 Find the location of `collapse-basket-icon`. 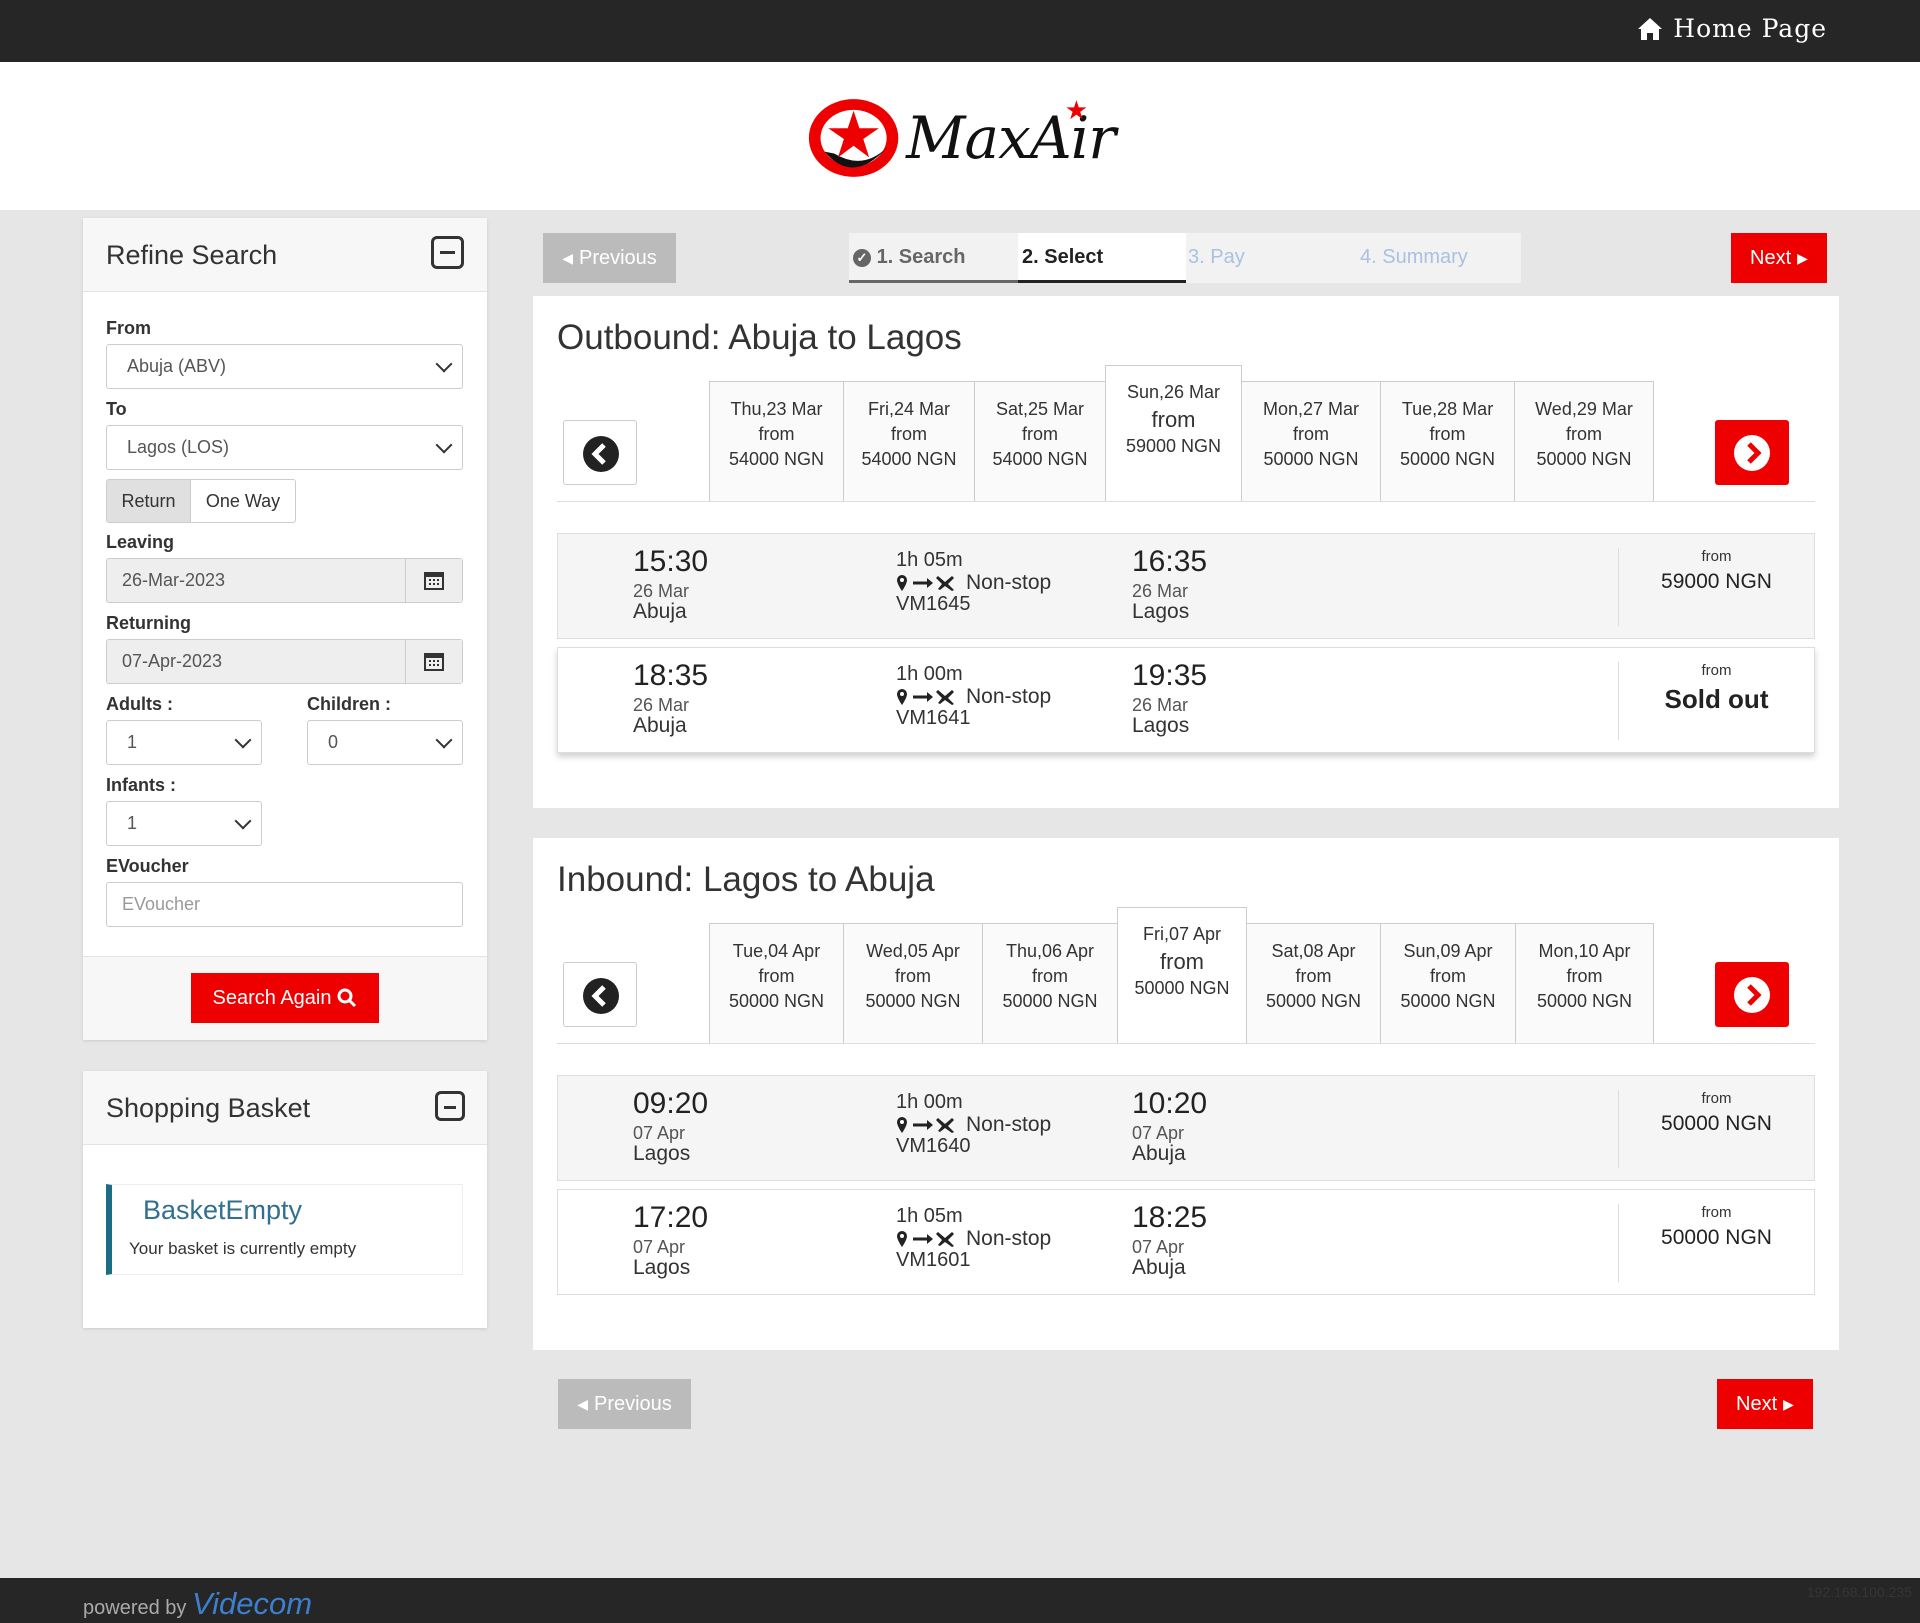

collapse-basket-icon is located at coordinates (450, 1106).